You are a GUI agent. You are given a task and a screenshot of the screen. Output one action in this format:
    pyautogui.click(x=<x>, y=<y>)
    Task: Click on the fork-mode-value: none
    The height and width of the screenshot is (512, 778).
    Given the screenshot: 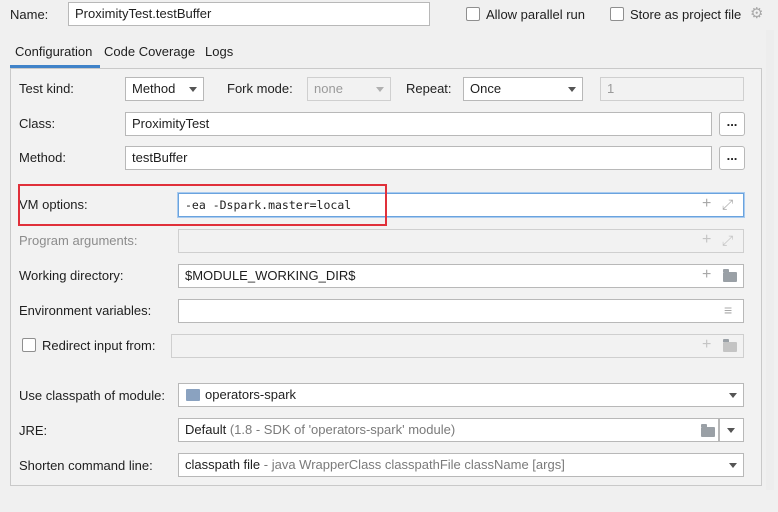 What is the action you would take?
    pyautogui.click(x=328, y=88)
    